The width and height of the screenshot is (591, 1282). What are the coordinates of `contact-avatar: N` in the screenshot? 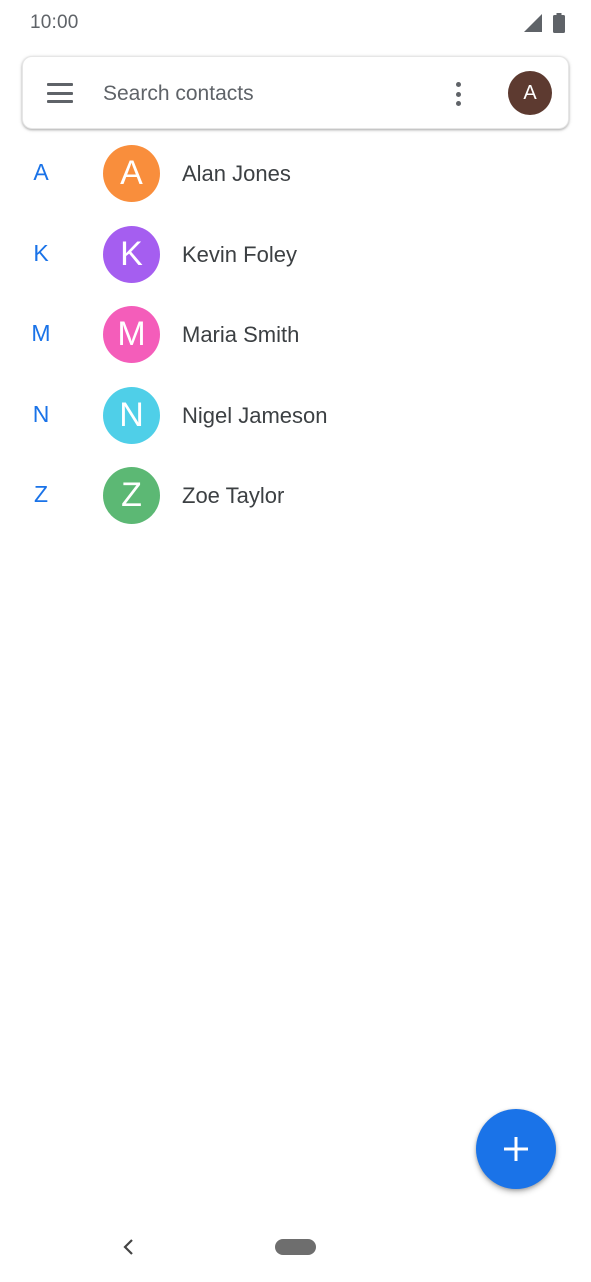 It's located at (131, 415).